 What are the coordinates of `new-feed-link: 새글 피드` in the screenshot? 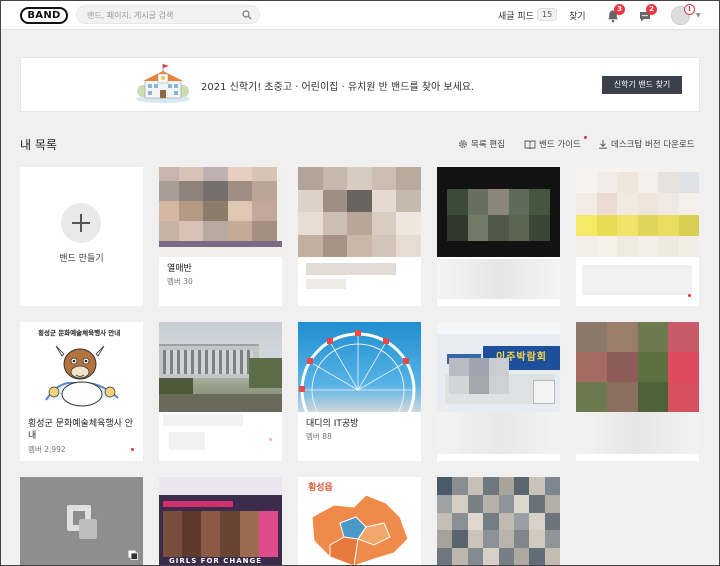 It's located at (516, 15).